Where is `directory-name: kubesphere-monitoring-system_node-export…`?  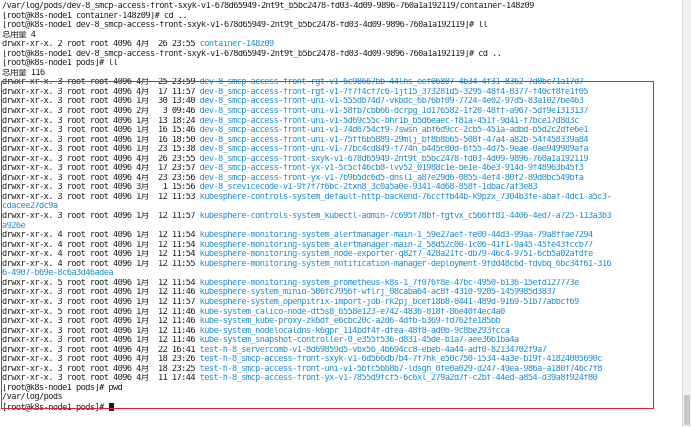
directory-name: kubesphere-monitoring-system_node-export… is located at coordinates (396, 255).